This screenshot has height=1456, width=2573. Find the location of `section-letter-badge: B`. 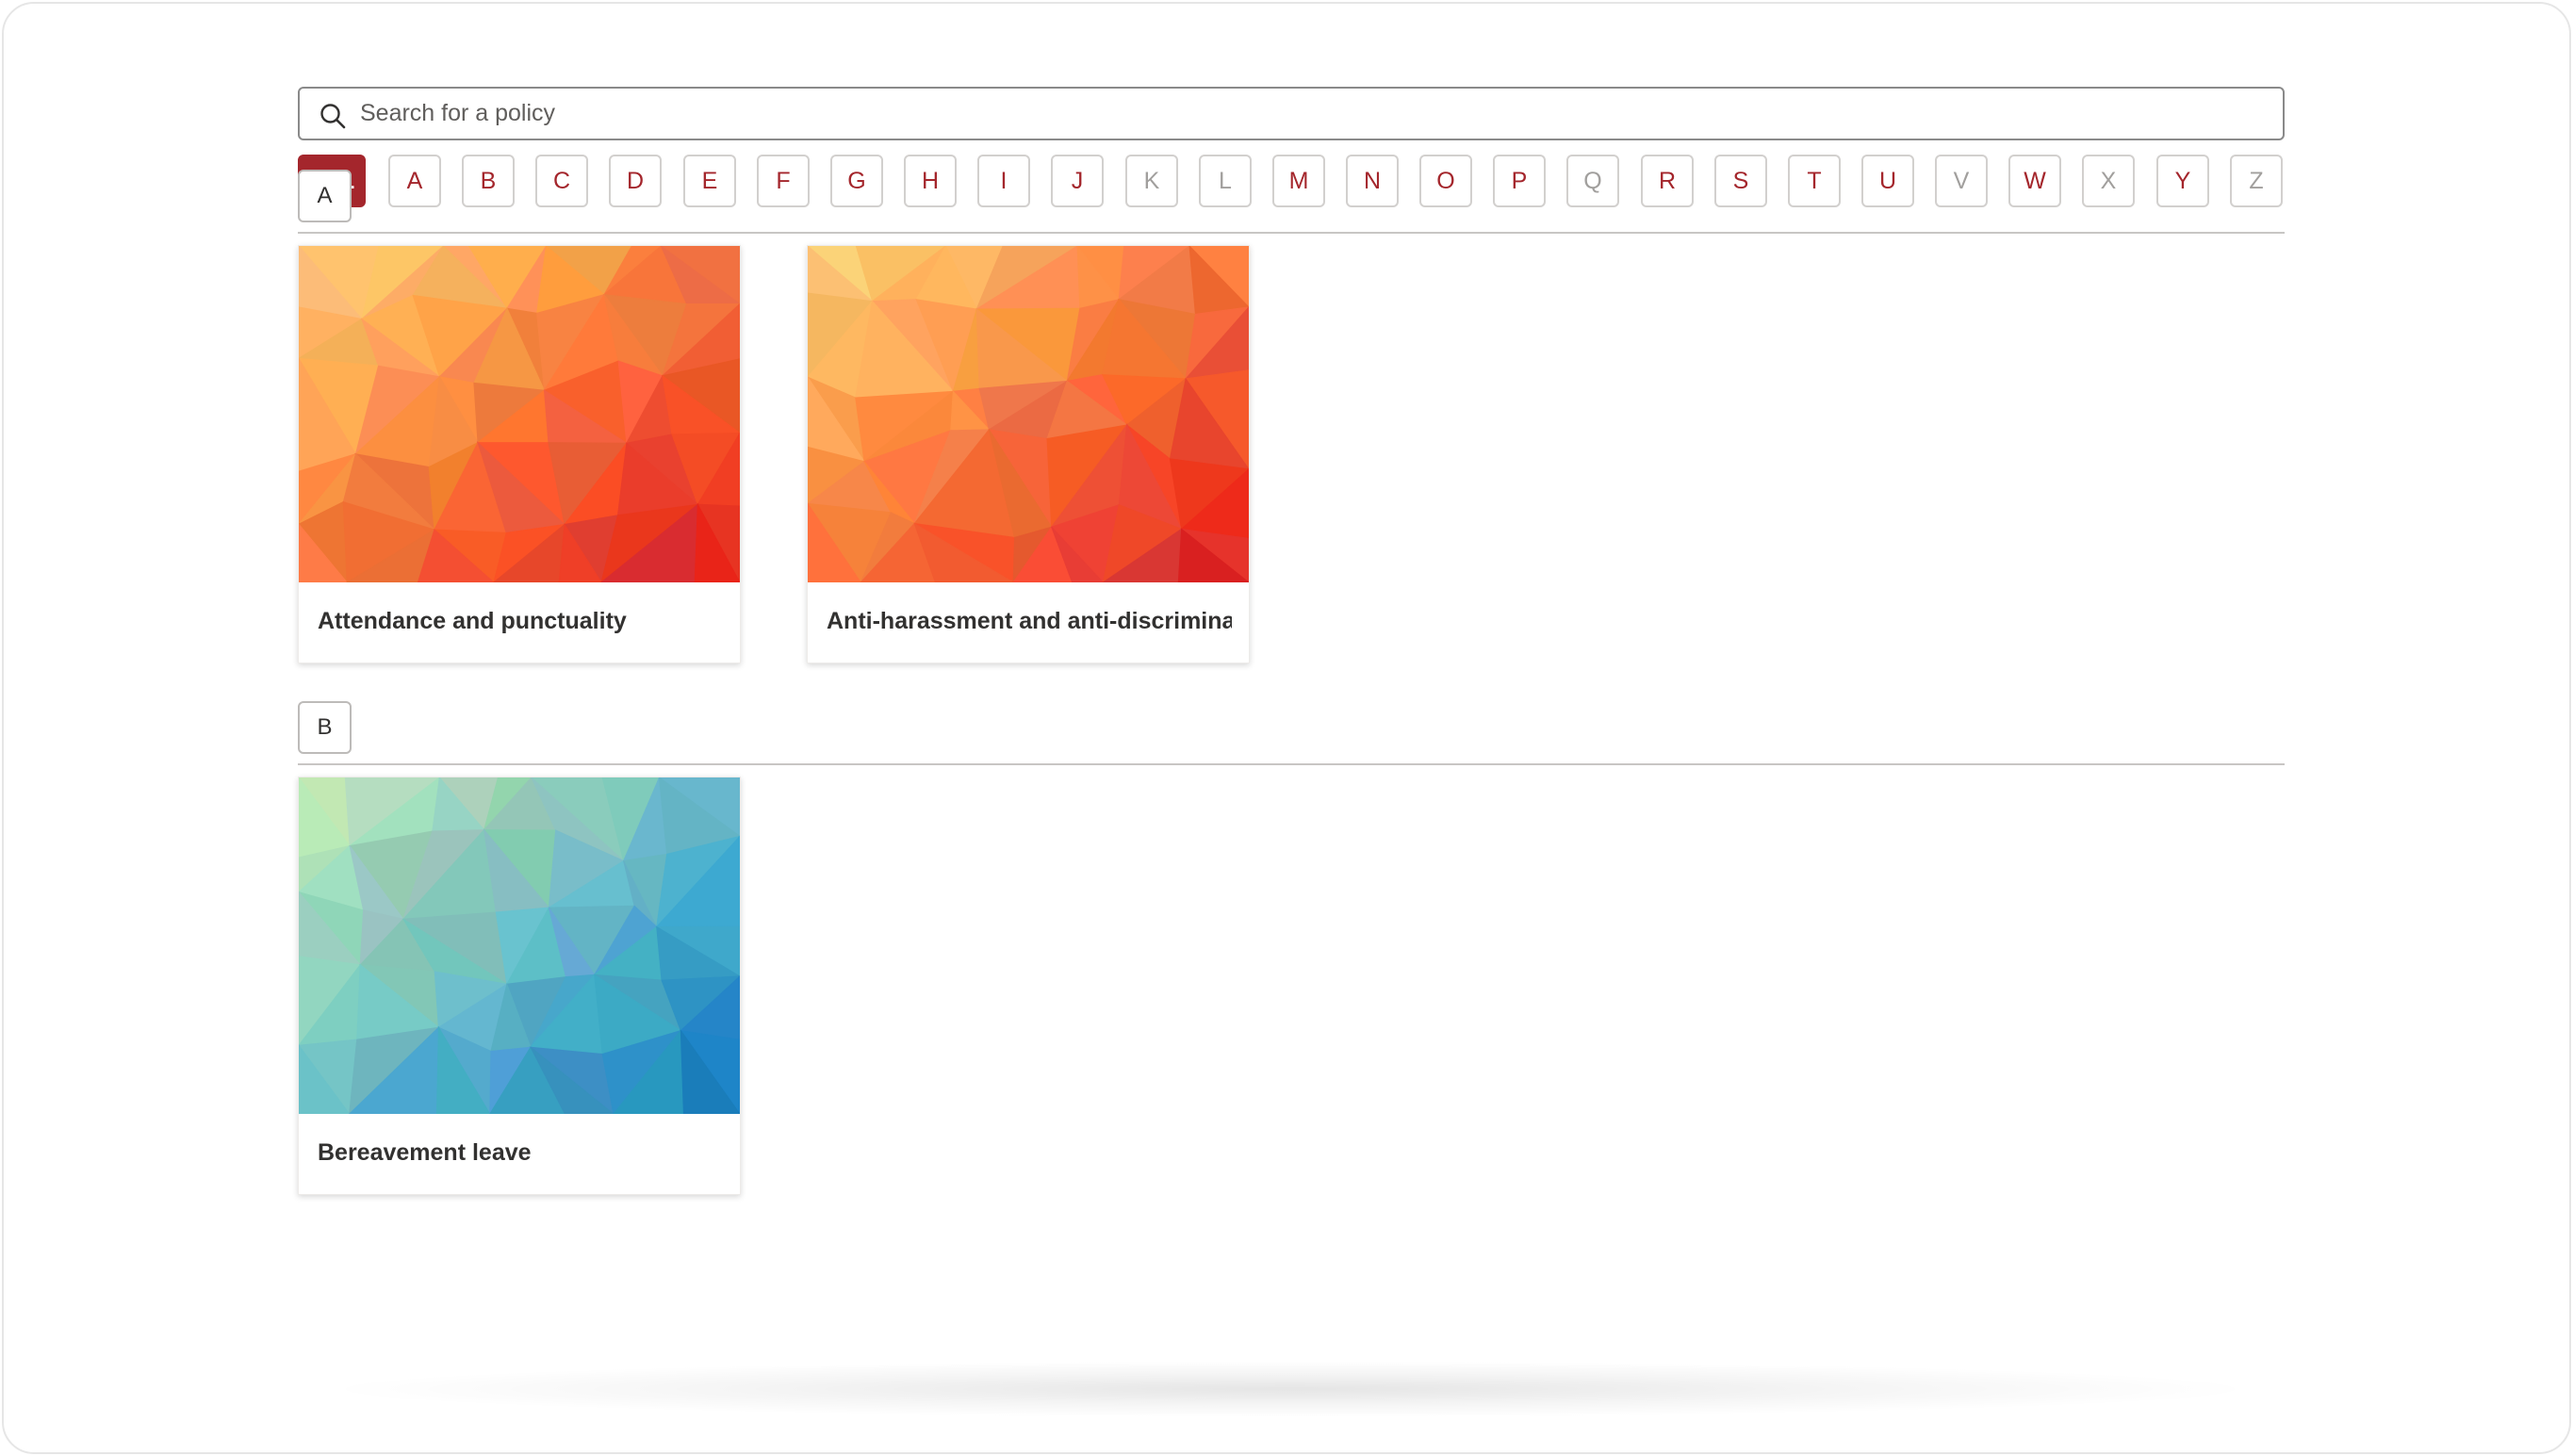

section-letter-badge: B is located at coordinates (325, 727).